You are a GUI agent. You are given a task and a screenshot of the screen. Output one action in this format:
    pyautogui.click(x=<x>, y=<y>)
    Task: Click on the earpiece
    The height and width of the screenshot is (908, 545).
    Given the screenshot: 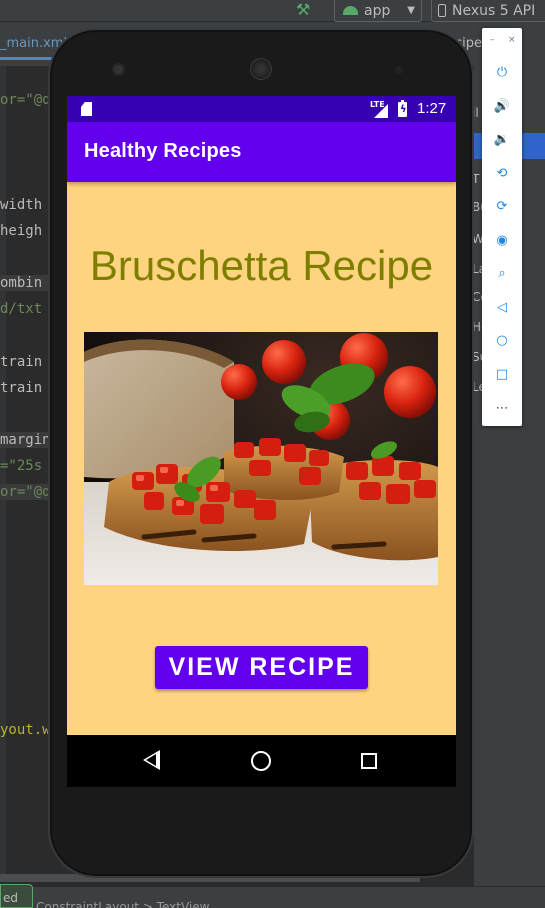 What is the action you would take?
    pyautogui.click(x=261, y=69)
    